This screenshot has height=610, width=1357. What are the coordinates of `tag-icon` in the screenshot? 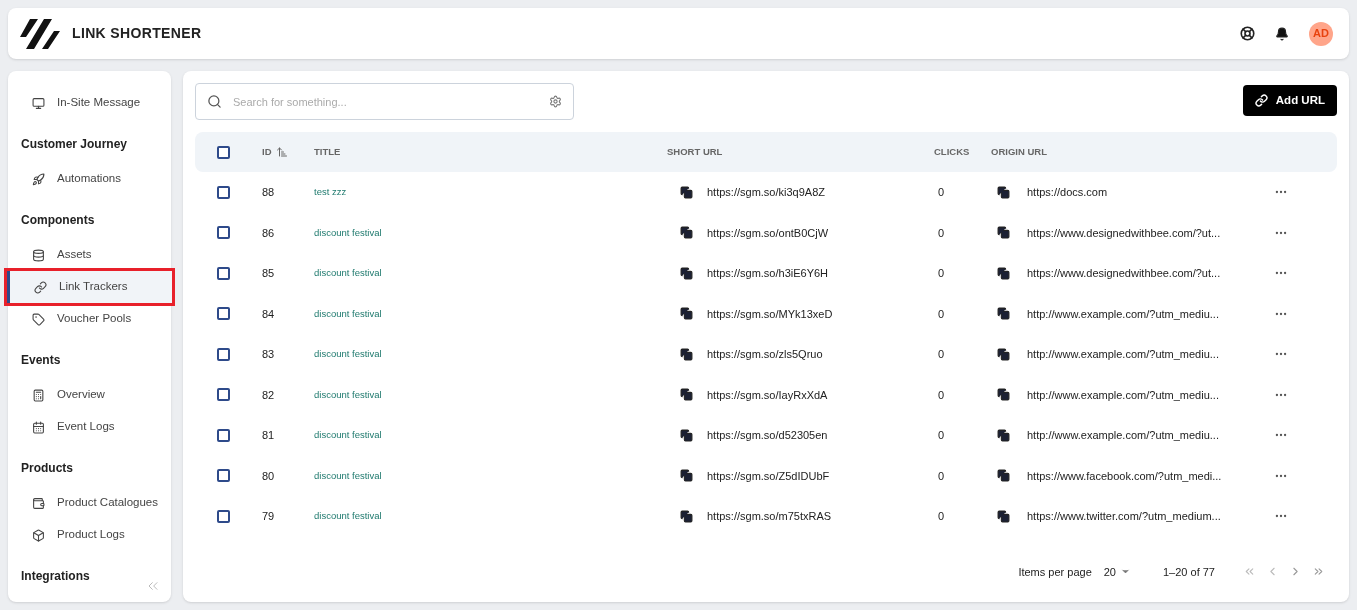 It's located at (38, 319).